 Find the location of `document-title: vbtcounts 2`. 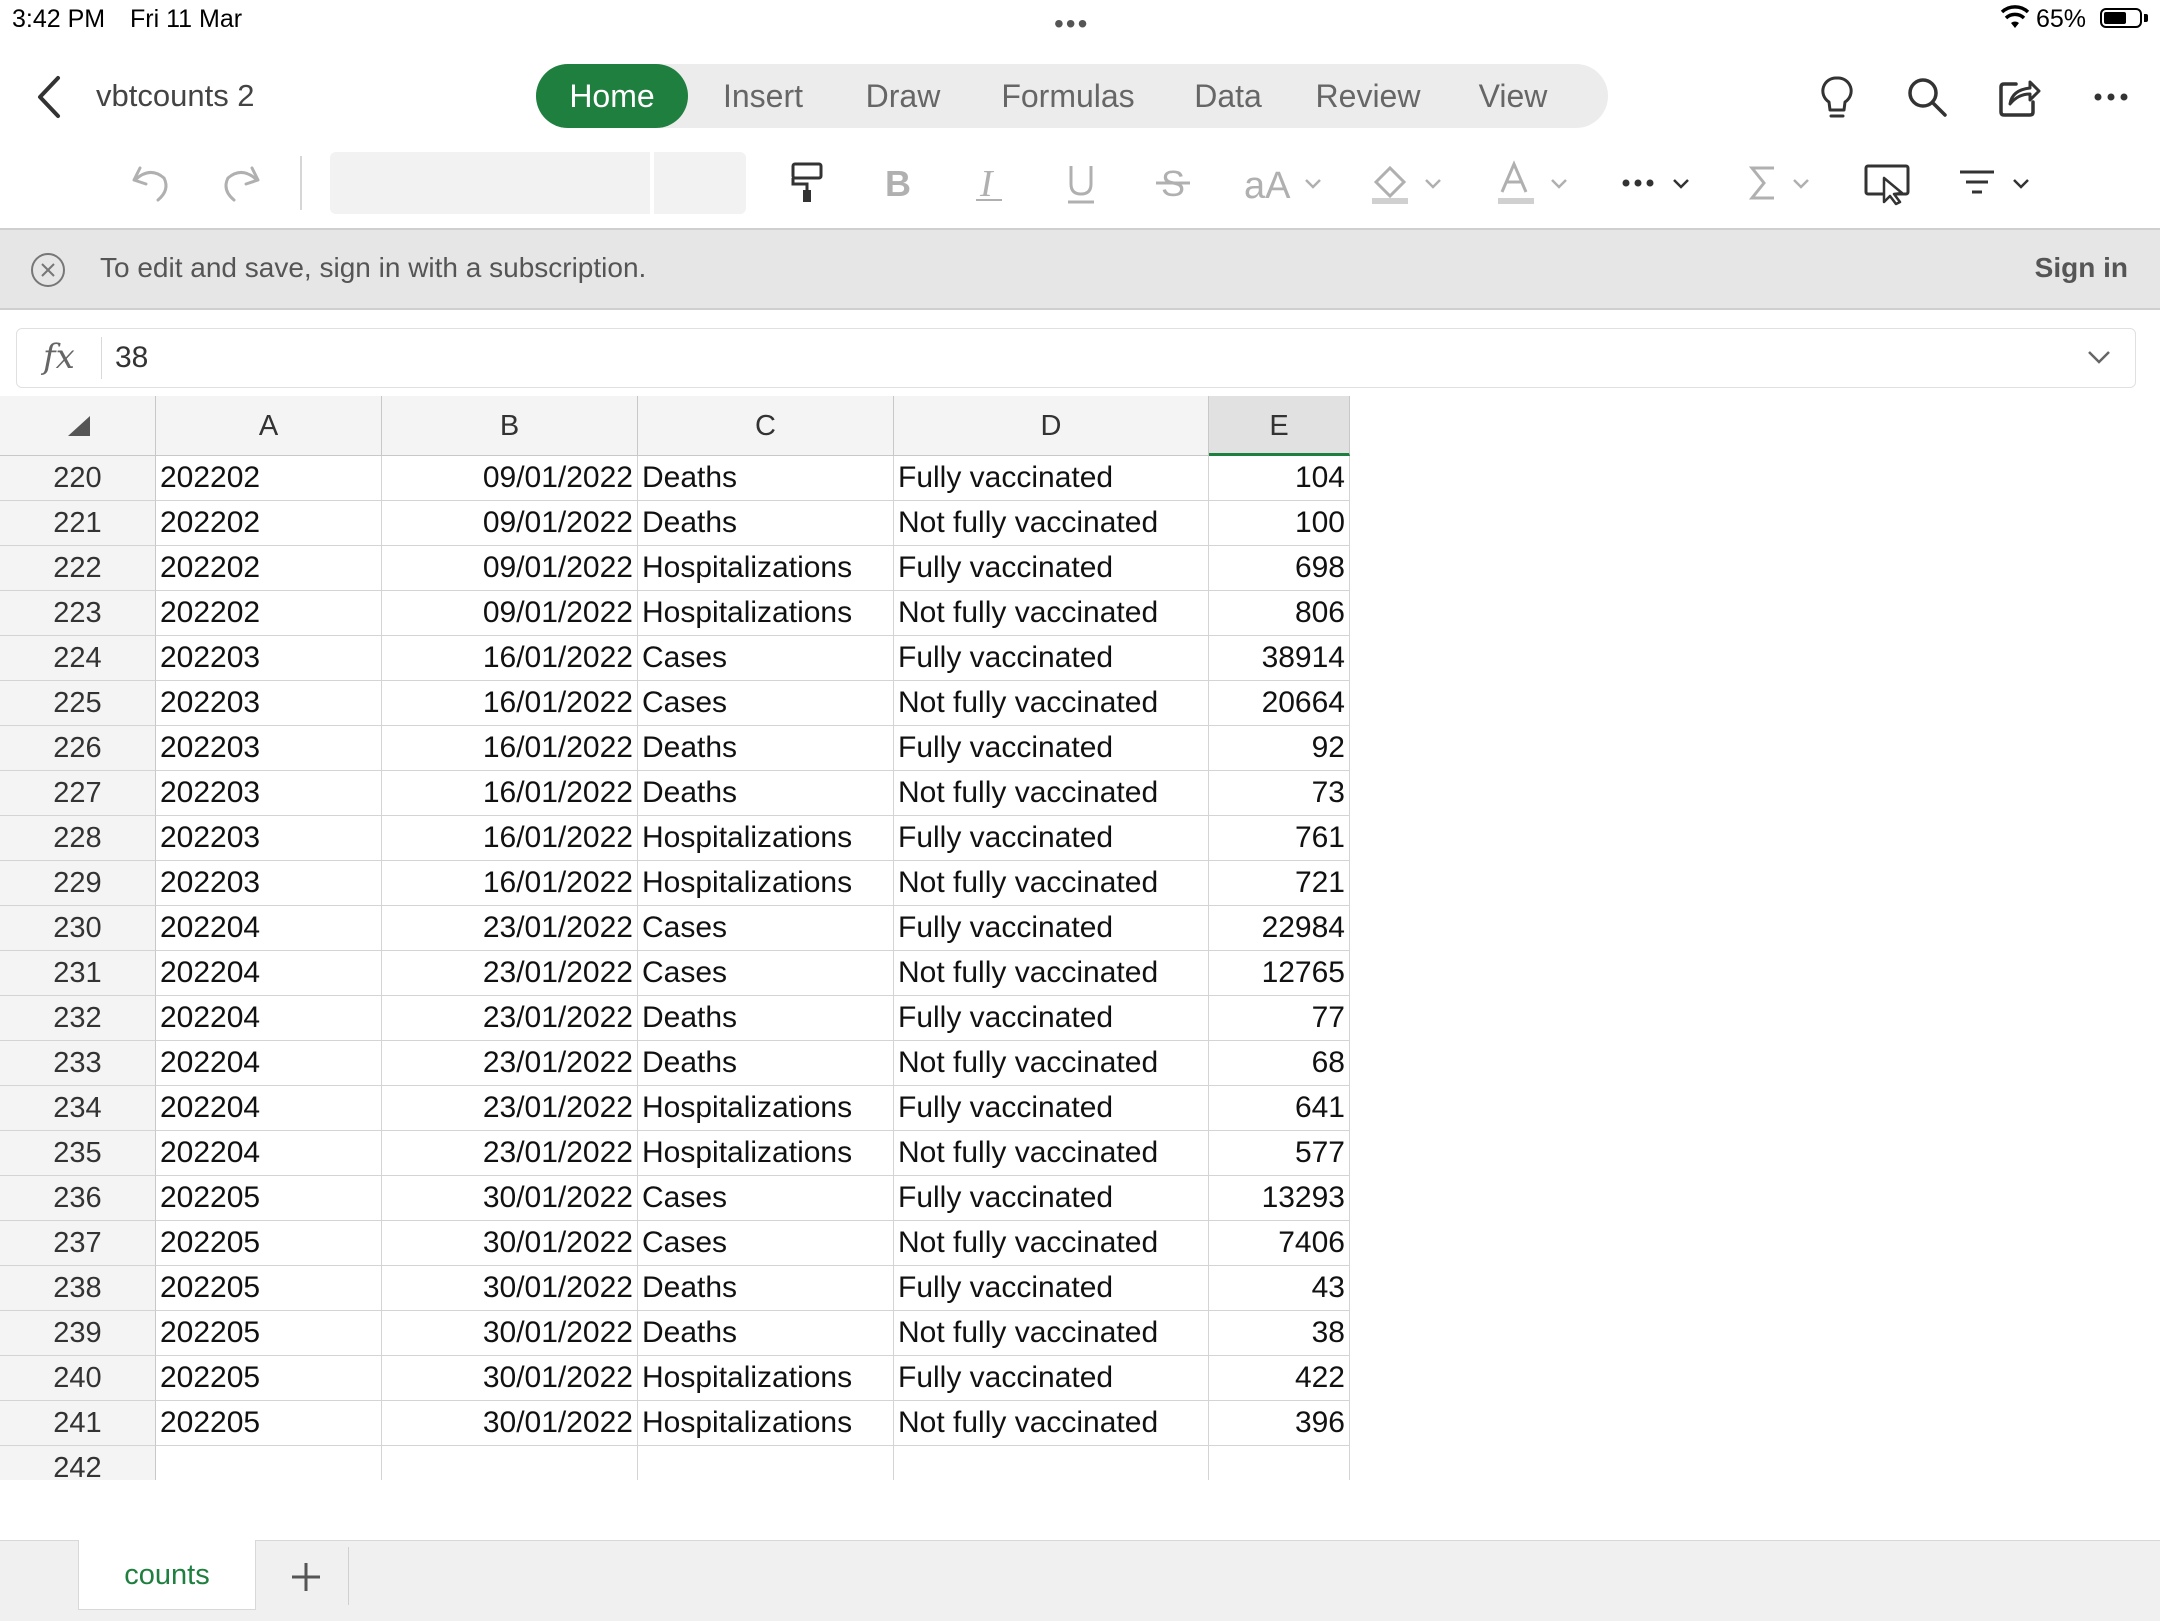

document-title: vbtcounts 2 is located at coordinates (175, 96).